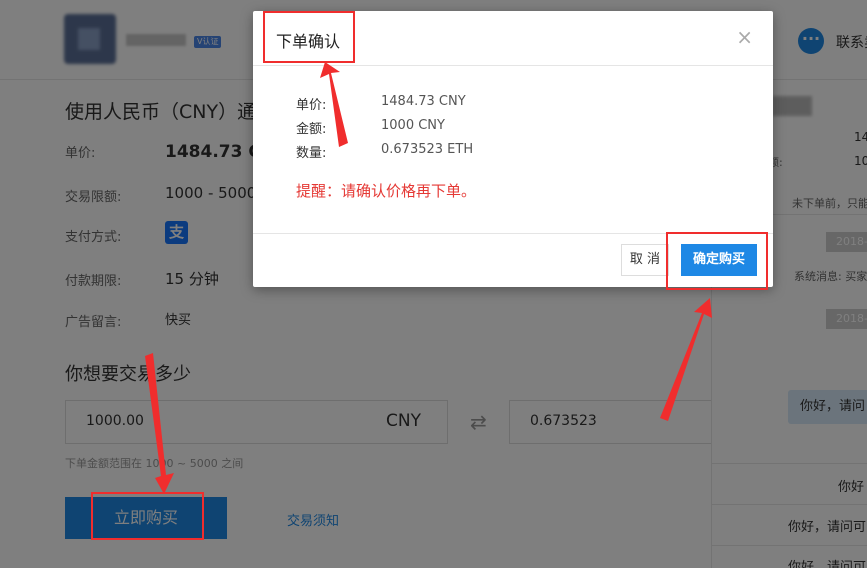  Describe the element at coordinates (159, 423) in the screenshot. I see `arrow-to-buy` at that location.